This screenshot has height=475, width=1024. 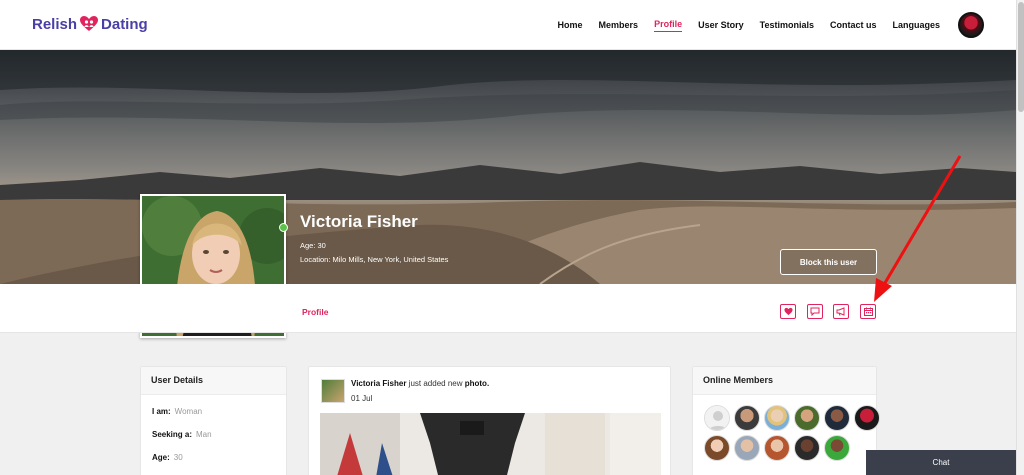 What do you see at coordinates (124, 24) in the screenshot?
I see `logo-text-dating: Dating` at bounding box center [124, 24].